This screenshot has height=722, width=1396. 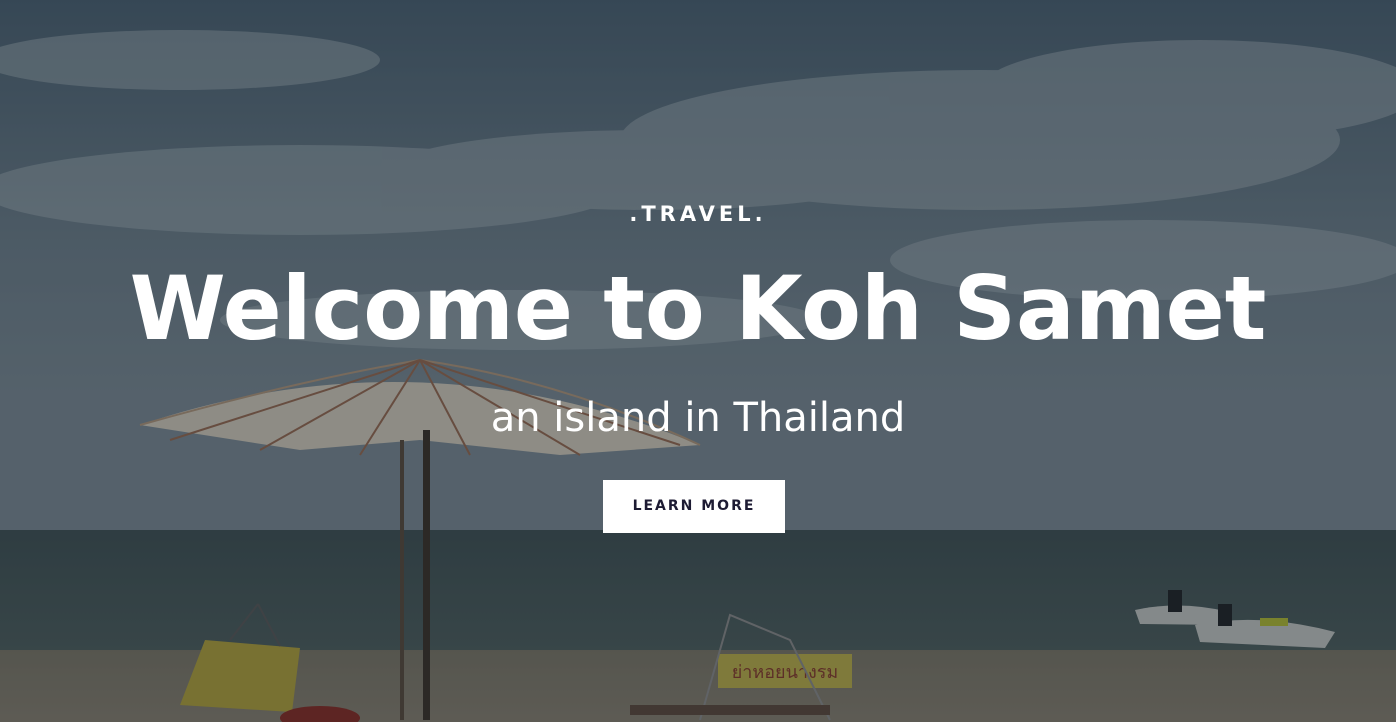 I want to click on learn-more-button: LEARN MORE, so click(x=694, y=506).